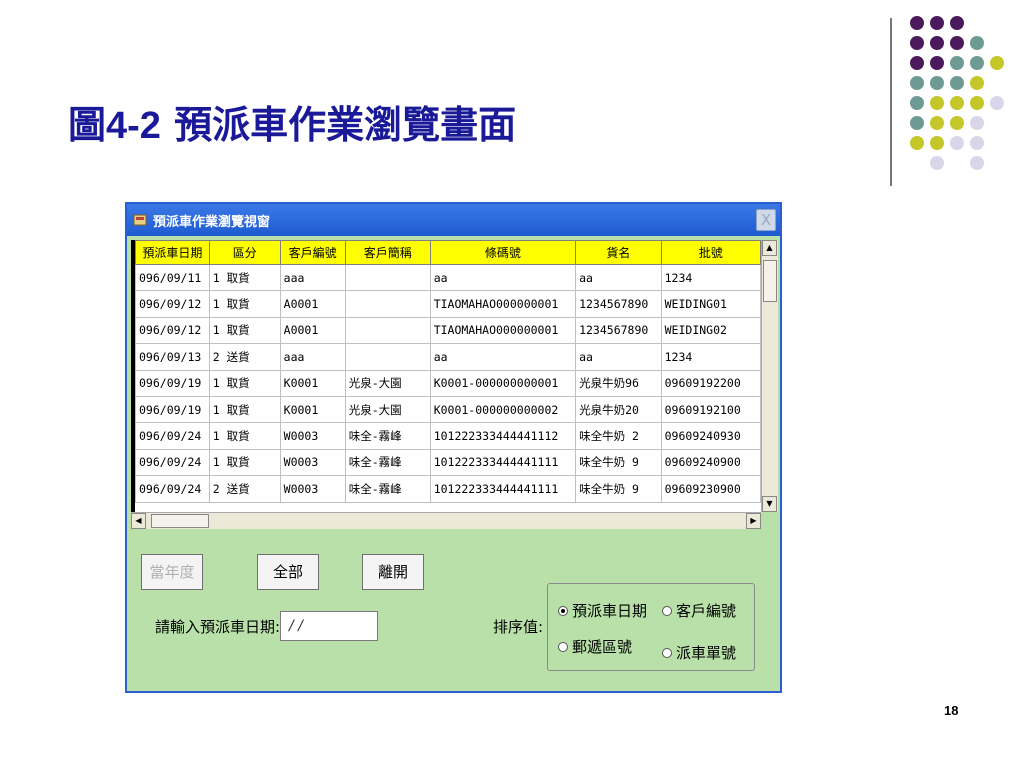 This screenshot has height=768, width=1024. What do you see at coordinates (618, 409) in the screenshot?
I see `table-cell: 光泉牛奶20` at bounding box center [618, 409].